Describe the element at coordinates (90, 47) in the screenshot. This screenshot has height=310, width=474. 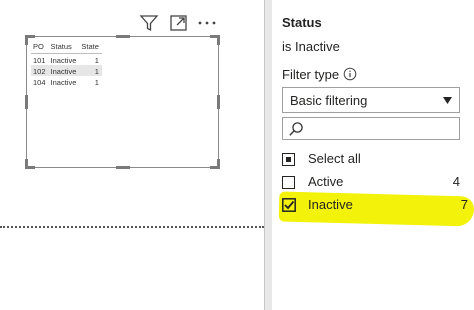
I see `column-header: State` at that location.